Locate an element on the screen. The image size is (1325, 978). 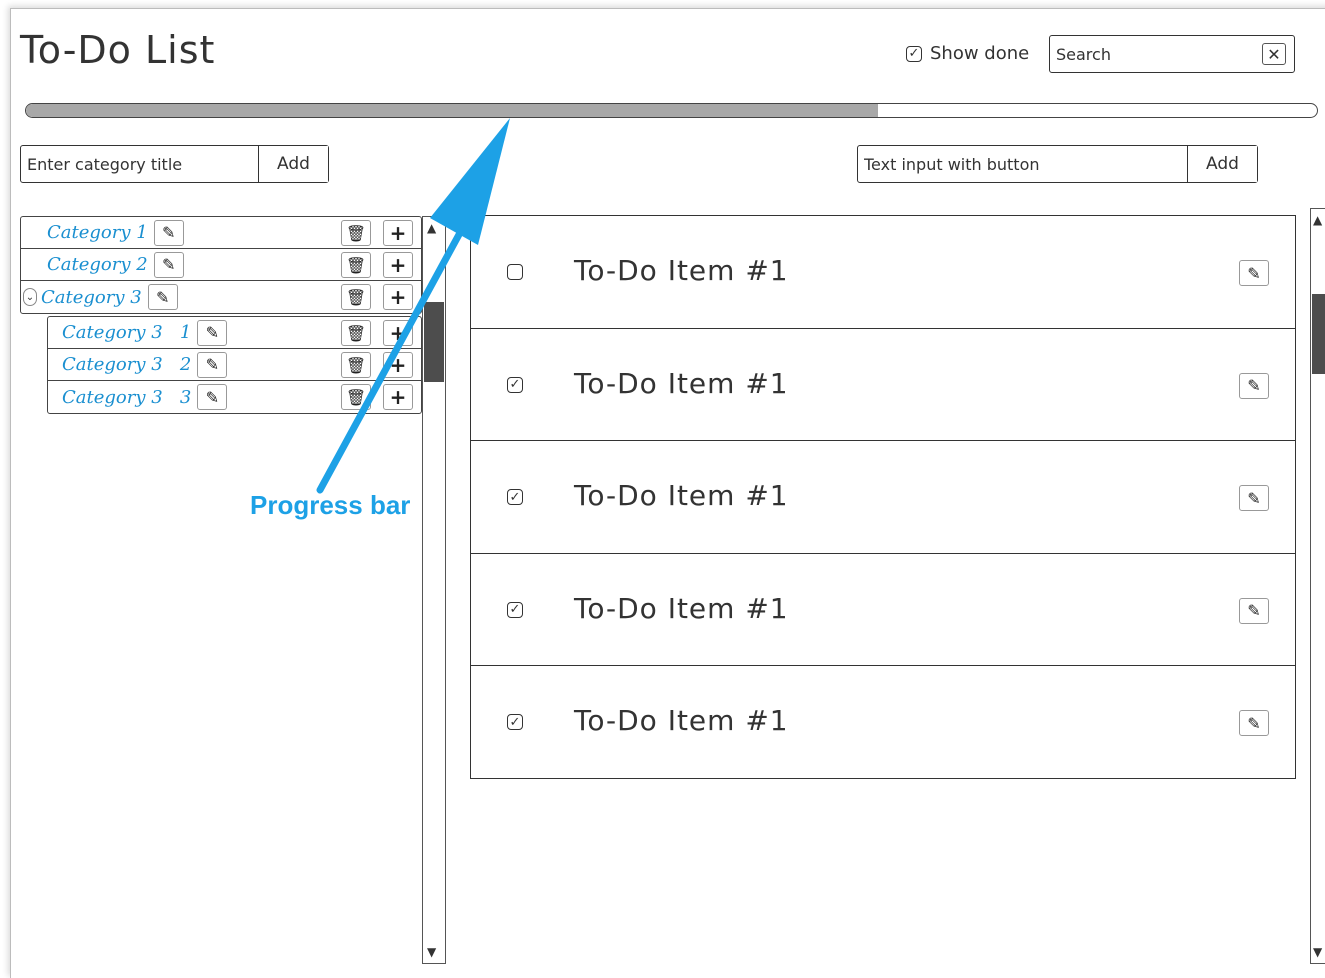
add-todo-button: Add is located at coordinates (1222, 164).